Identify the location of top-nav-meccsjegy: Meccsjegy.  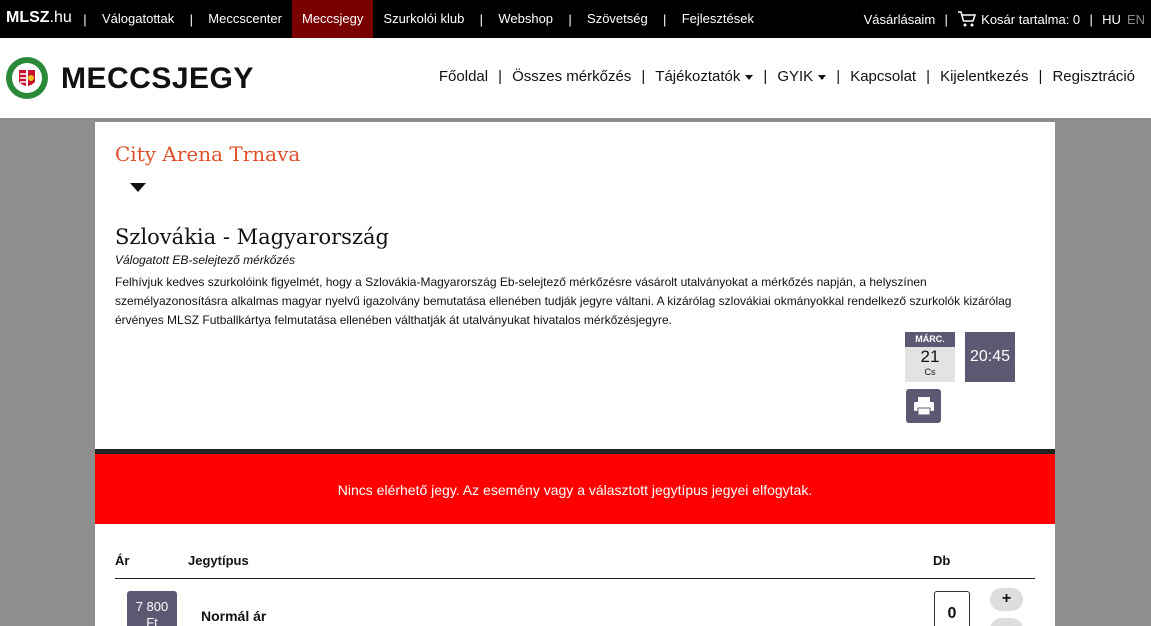
(332, 19).